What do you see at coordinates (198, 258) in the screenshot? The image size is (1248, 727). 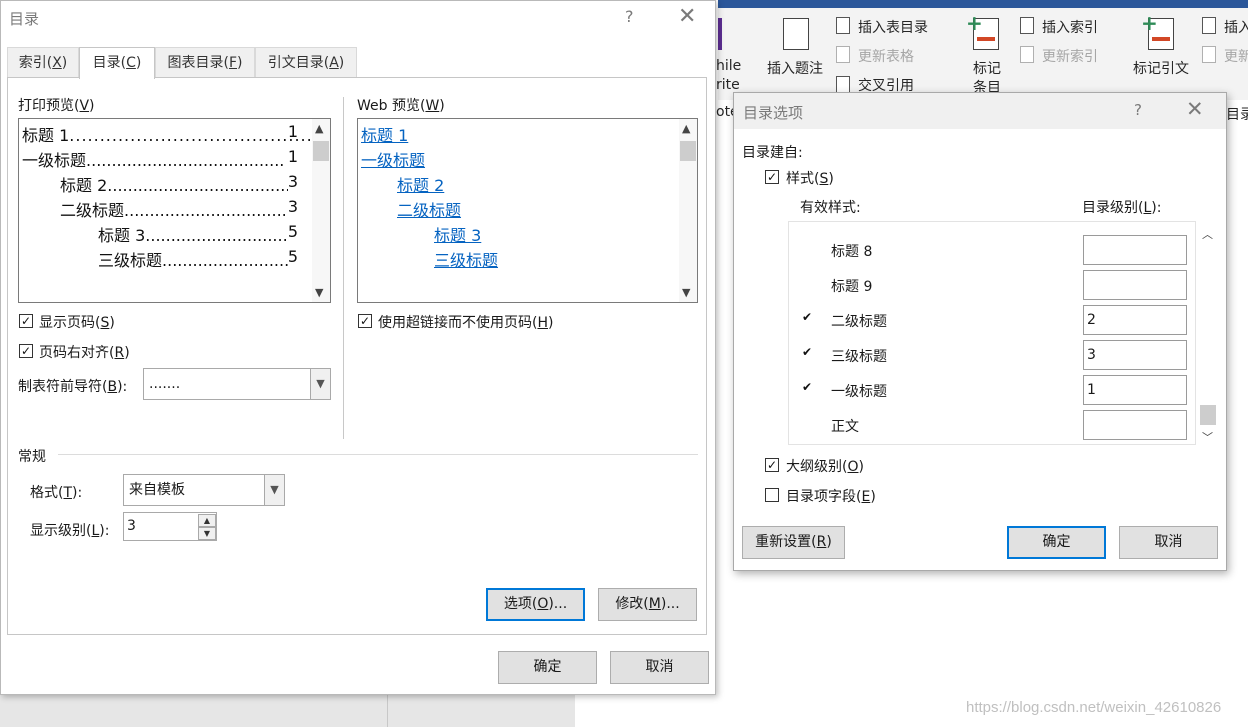 I see `print-preview-line: 三级标题.................................5` at bounding box center [198, 258].